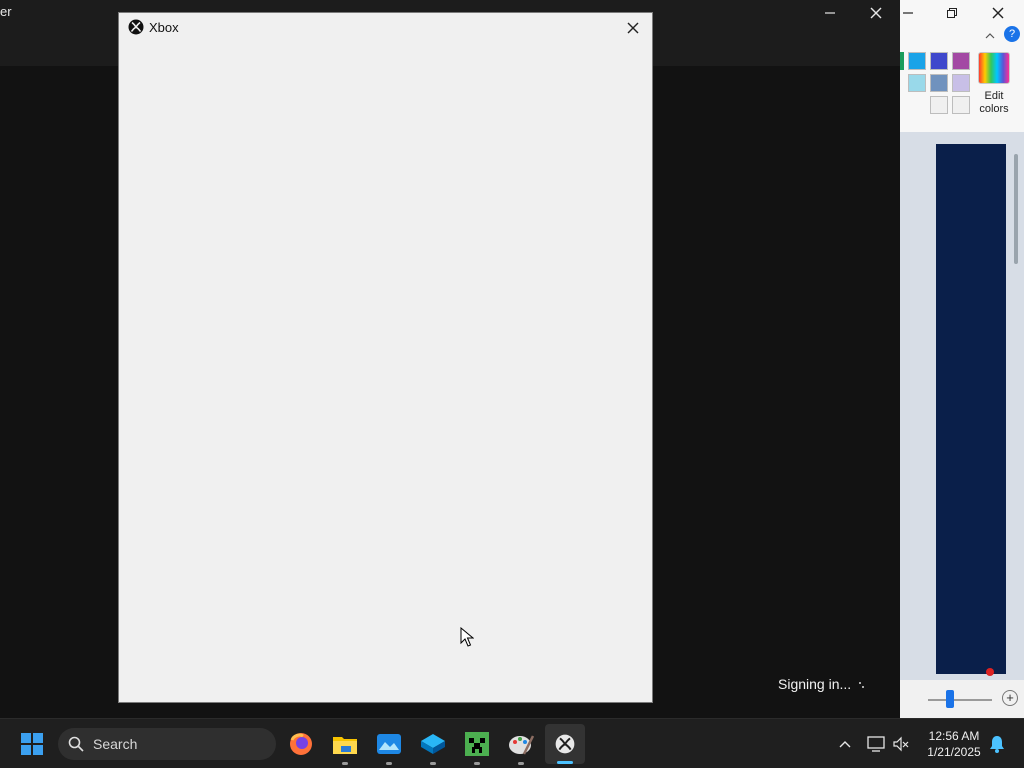 The width and height of the screenshot is (1024, 768). Describe the element at coordinates (954, 736) in the screenshot. I see `clock-time: 12:56 AM` at that location.